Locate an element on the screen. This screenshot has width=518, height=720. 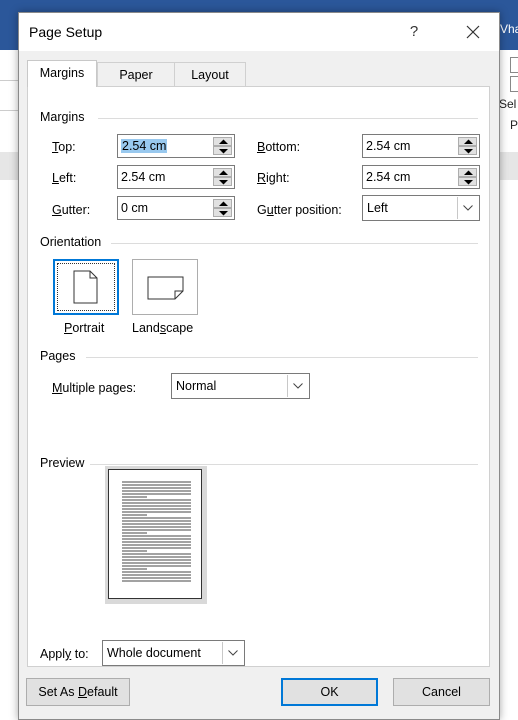
close-button is located at coordinates (473, 32).